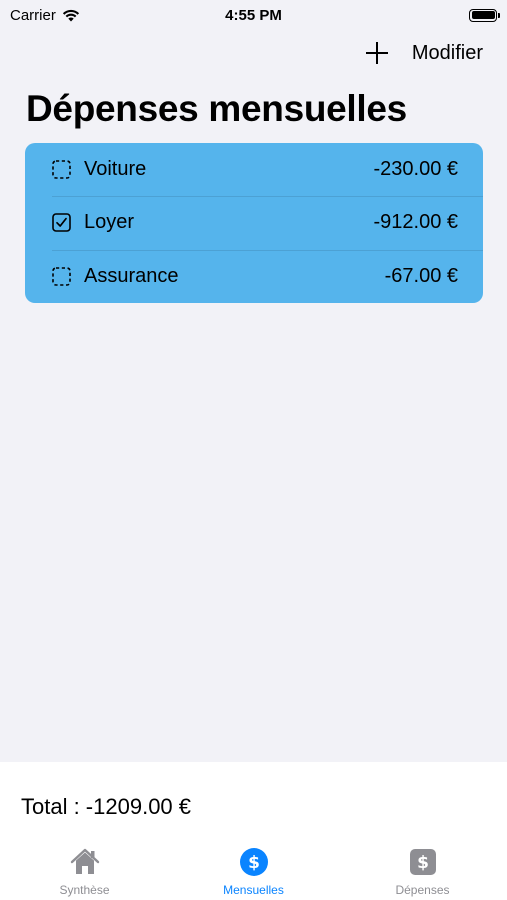  I want to click on expense-label: Loyer, so click(109, 222).